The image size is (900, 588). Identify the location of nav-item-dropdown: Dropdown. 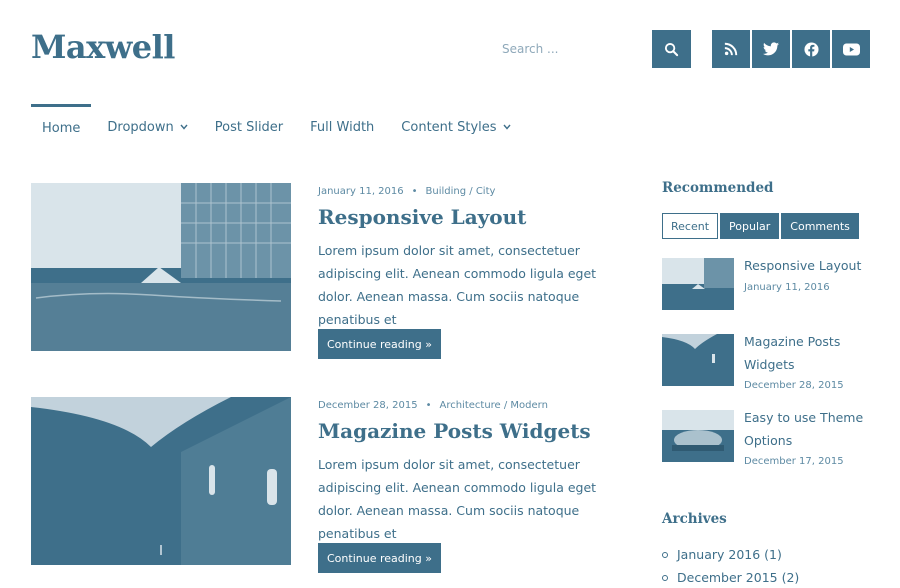
(147, 127).